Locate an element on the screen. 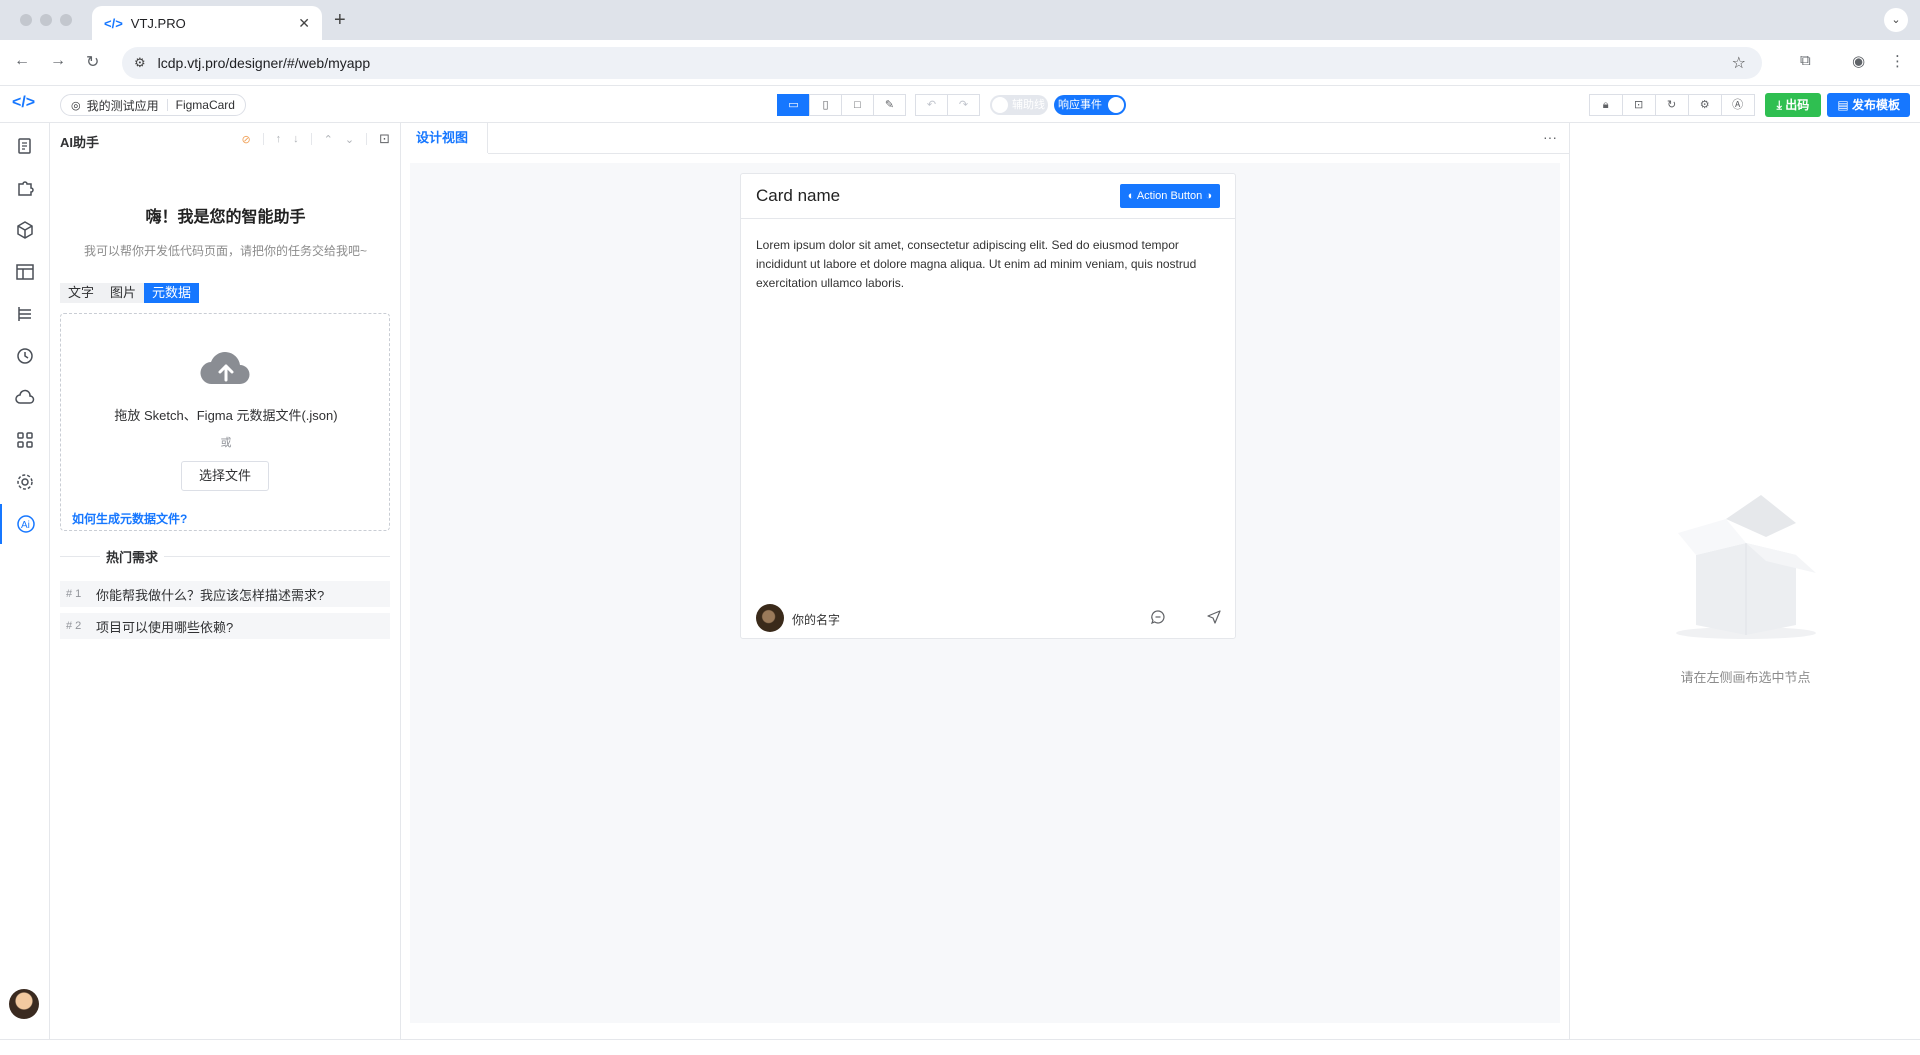  empty-selection-text: 请在左侧画布选中节点 is located at coordinates (1745, 677).